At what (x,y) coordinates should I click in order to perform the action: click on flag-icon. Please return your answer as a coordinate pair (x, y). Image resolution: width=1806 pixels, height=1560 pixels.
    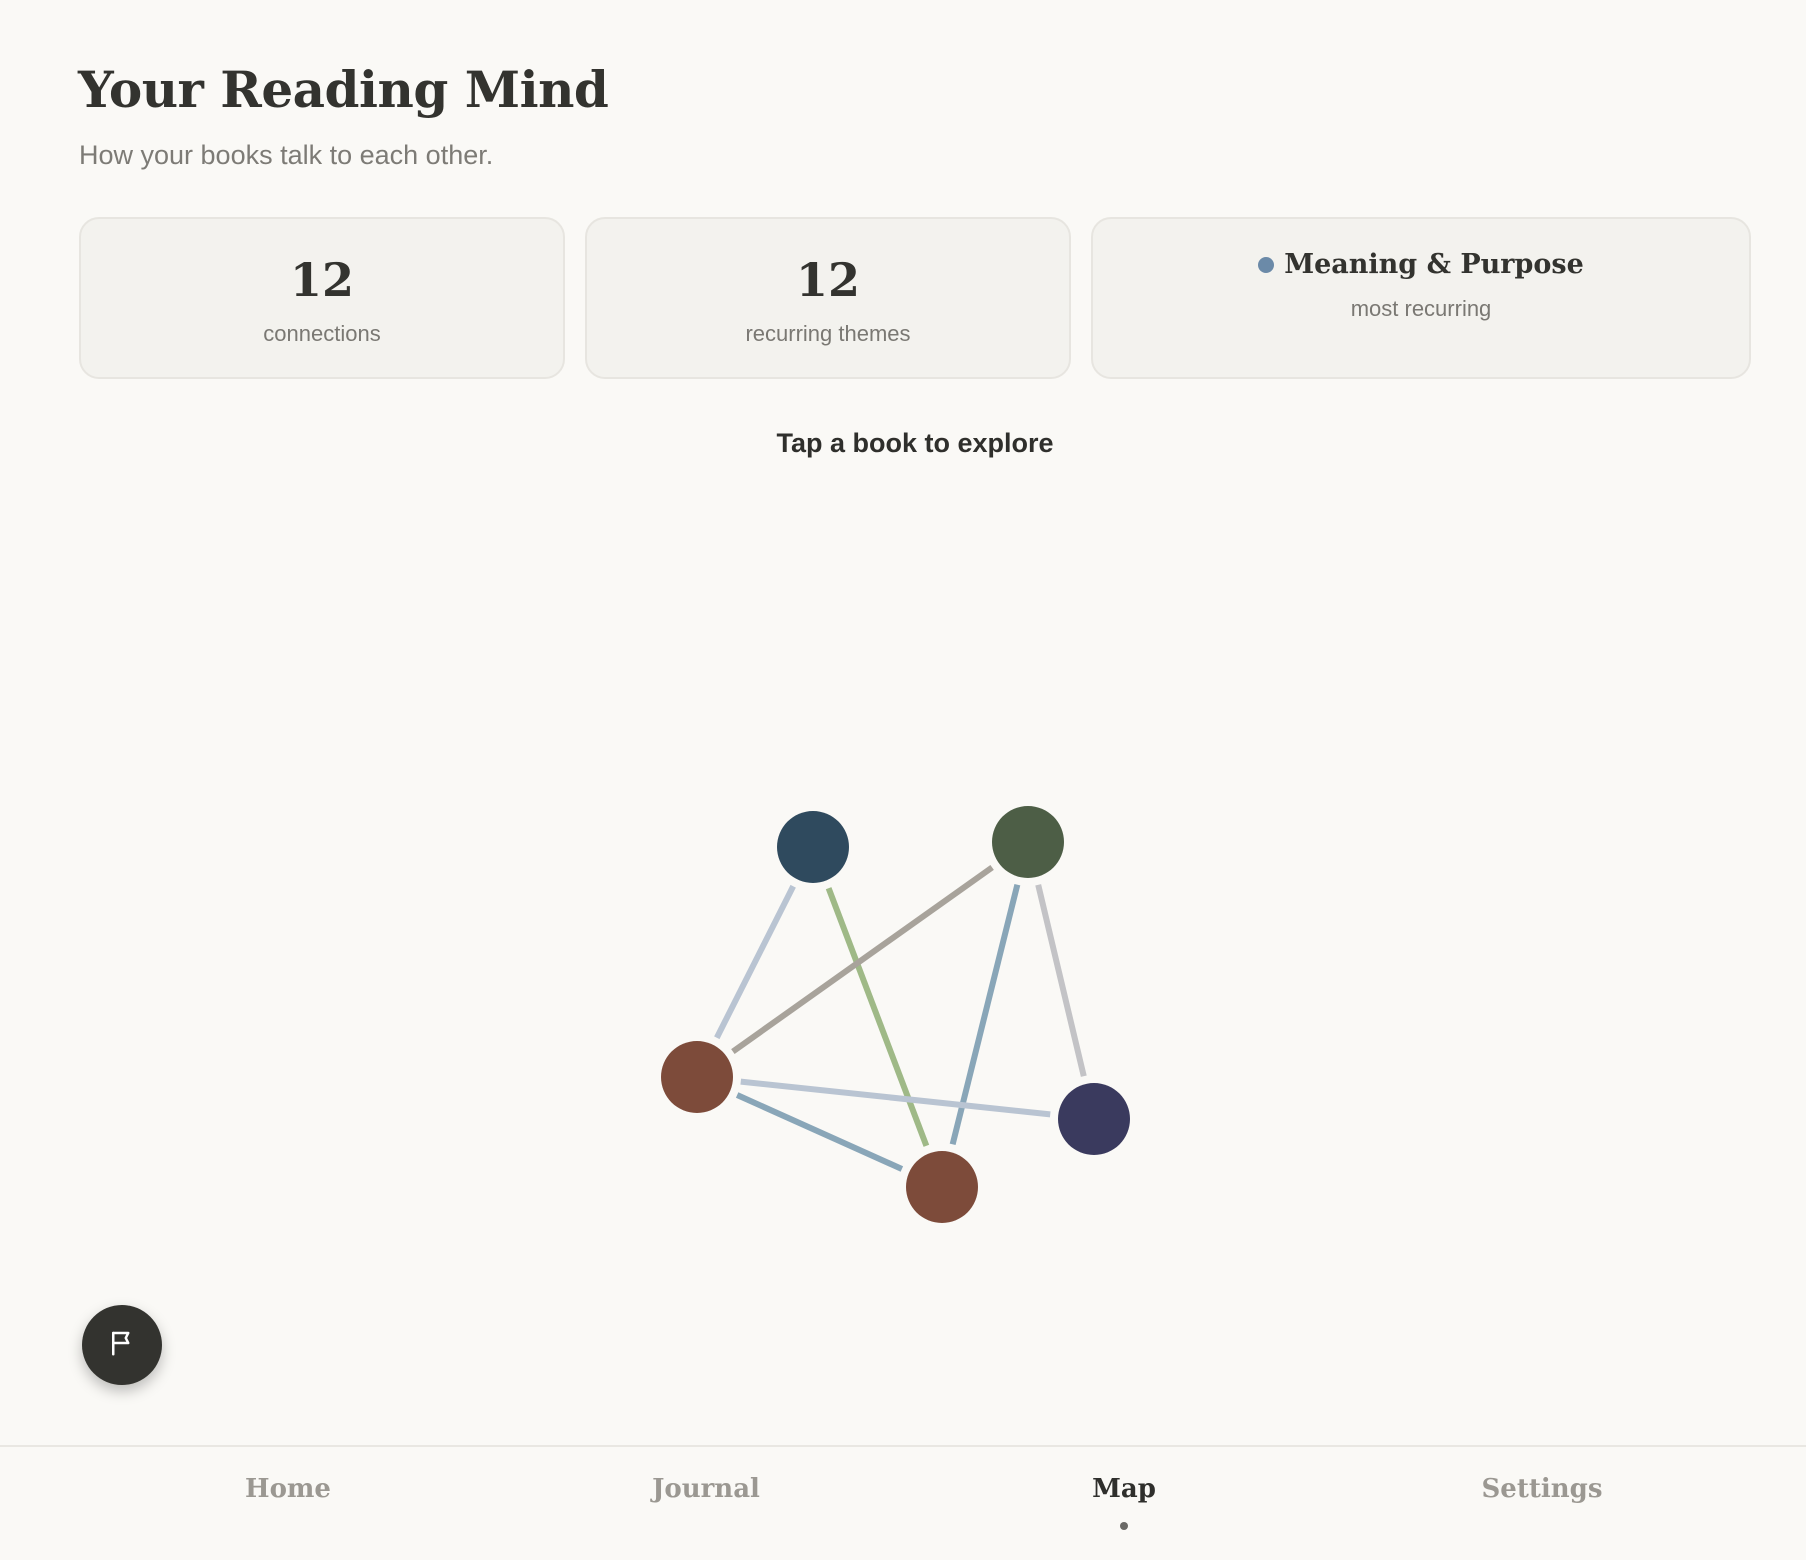
    Looking at the image, I should click on (122, 1345).